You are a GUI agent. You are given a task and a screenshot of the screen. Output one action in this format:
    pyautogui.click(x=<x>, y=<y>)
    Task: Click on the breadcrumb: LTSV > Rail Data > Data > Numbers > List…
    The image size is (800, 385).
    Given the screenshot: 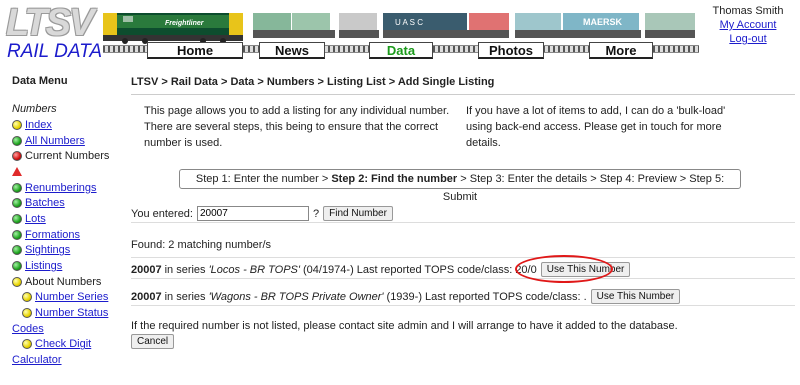 What is the action you would take?
    pyautogui.click(x=463, y=85)
    